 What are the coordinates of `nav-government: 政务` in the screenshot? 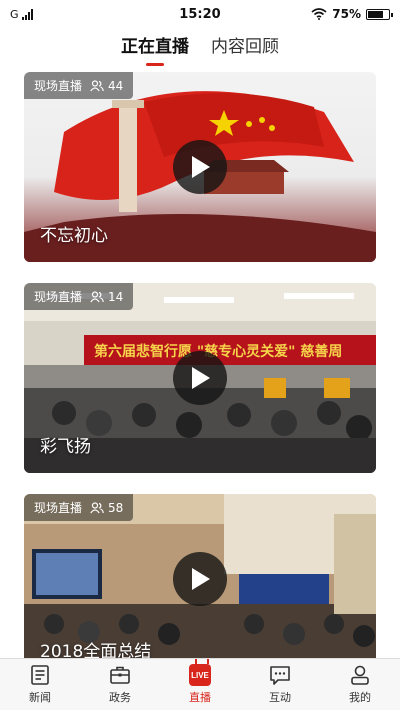 It's located at (120, 684).